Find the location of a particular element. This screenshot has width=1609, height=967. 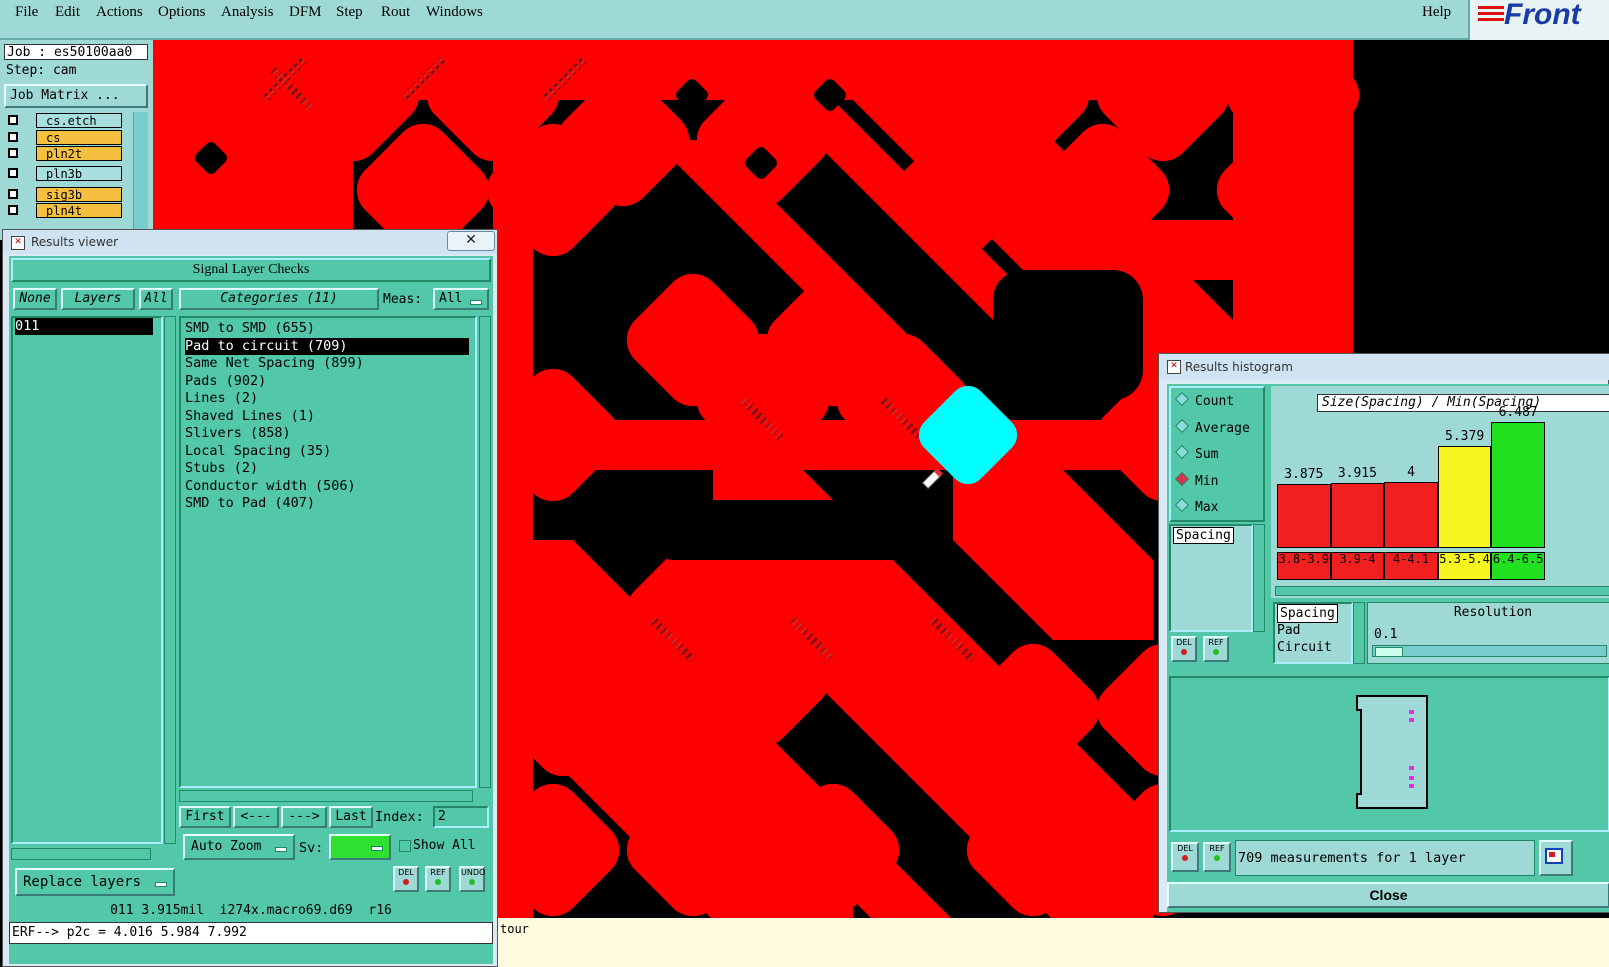

layers-button: Layers is located at coordinates (98, 299).